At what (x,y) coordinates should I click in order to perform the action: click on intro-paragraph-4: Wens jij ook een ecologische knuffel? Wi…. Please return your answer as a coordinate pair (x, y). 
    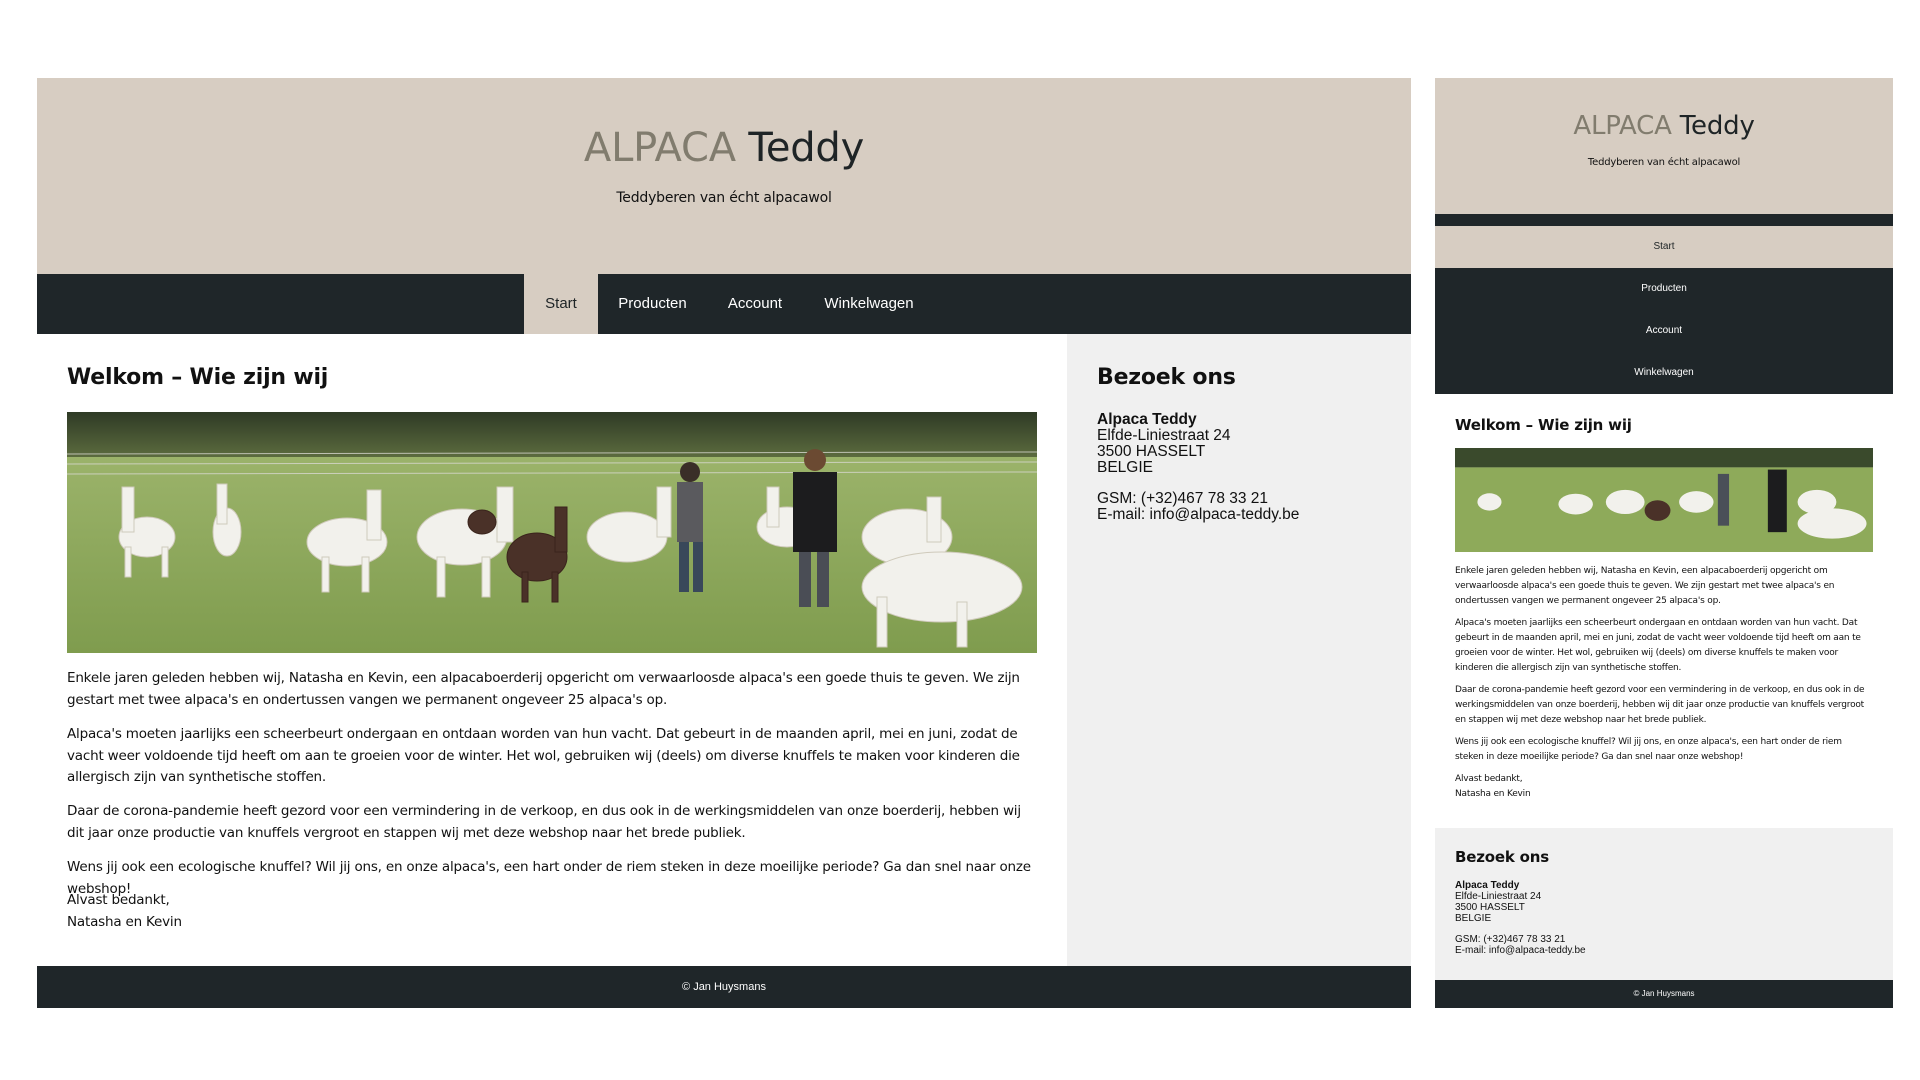
    Looking at the image, I should click on (1648, 749).